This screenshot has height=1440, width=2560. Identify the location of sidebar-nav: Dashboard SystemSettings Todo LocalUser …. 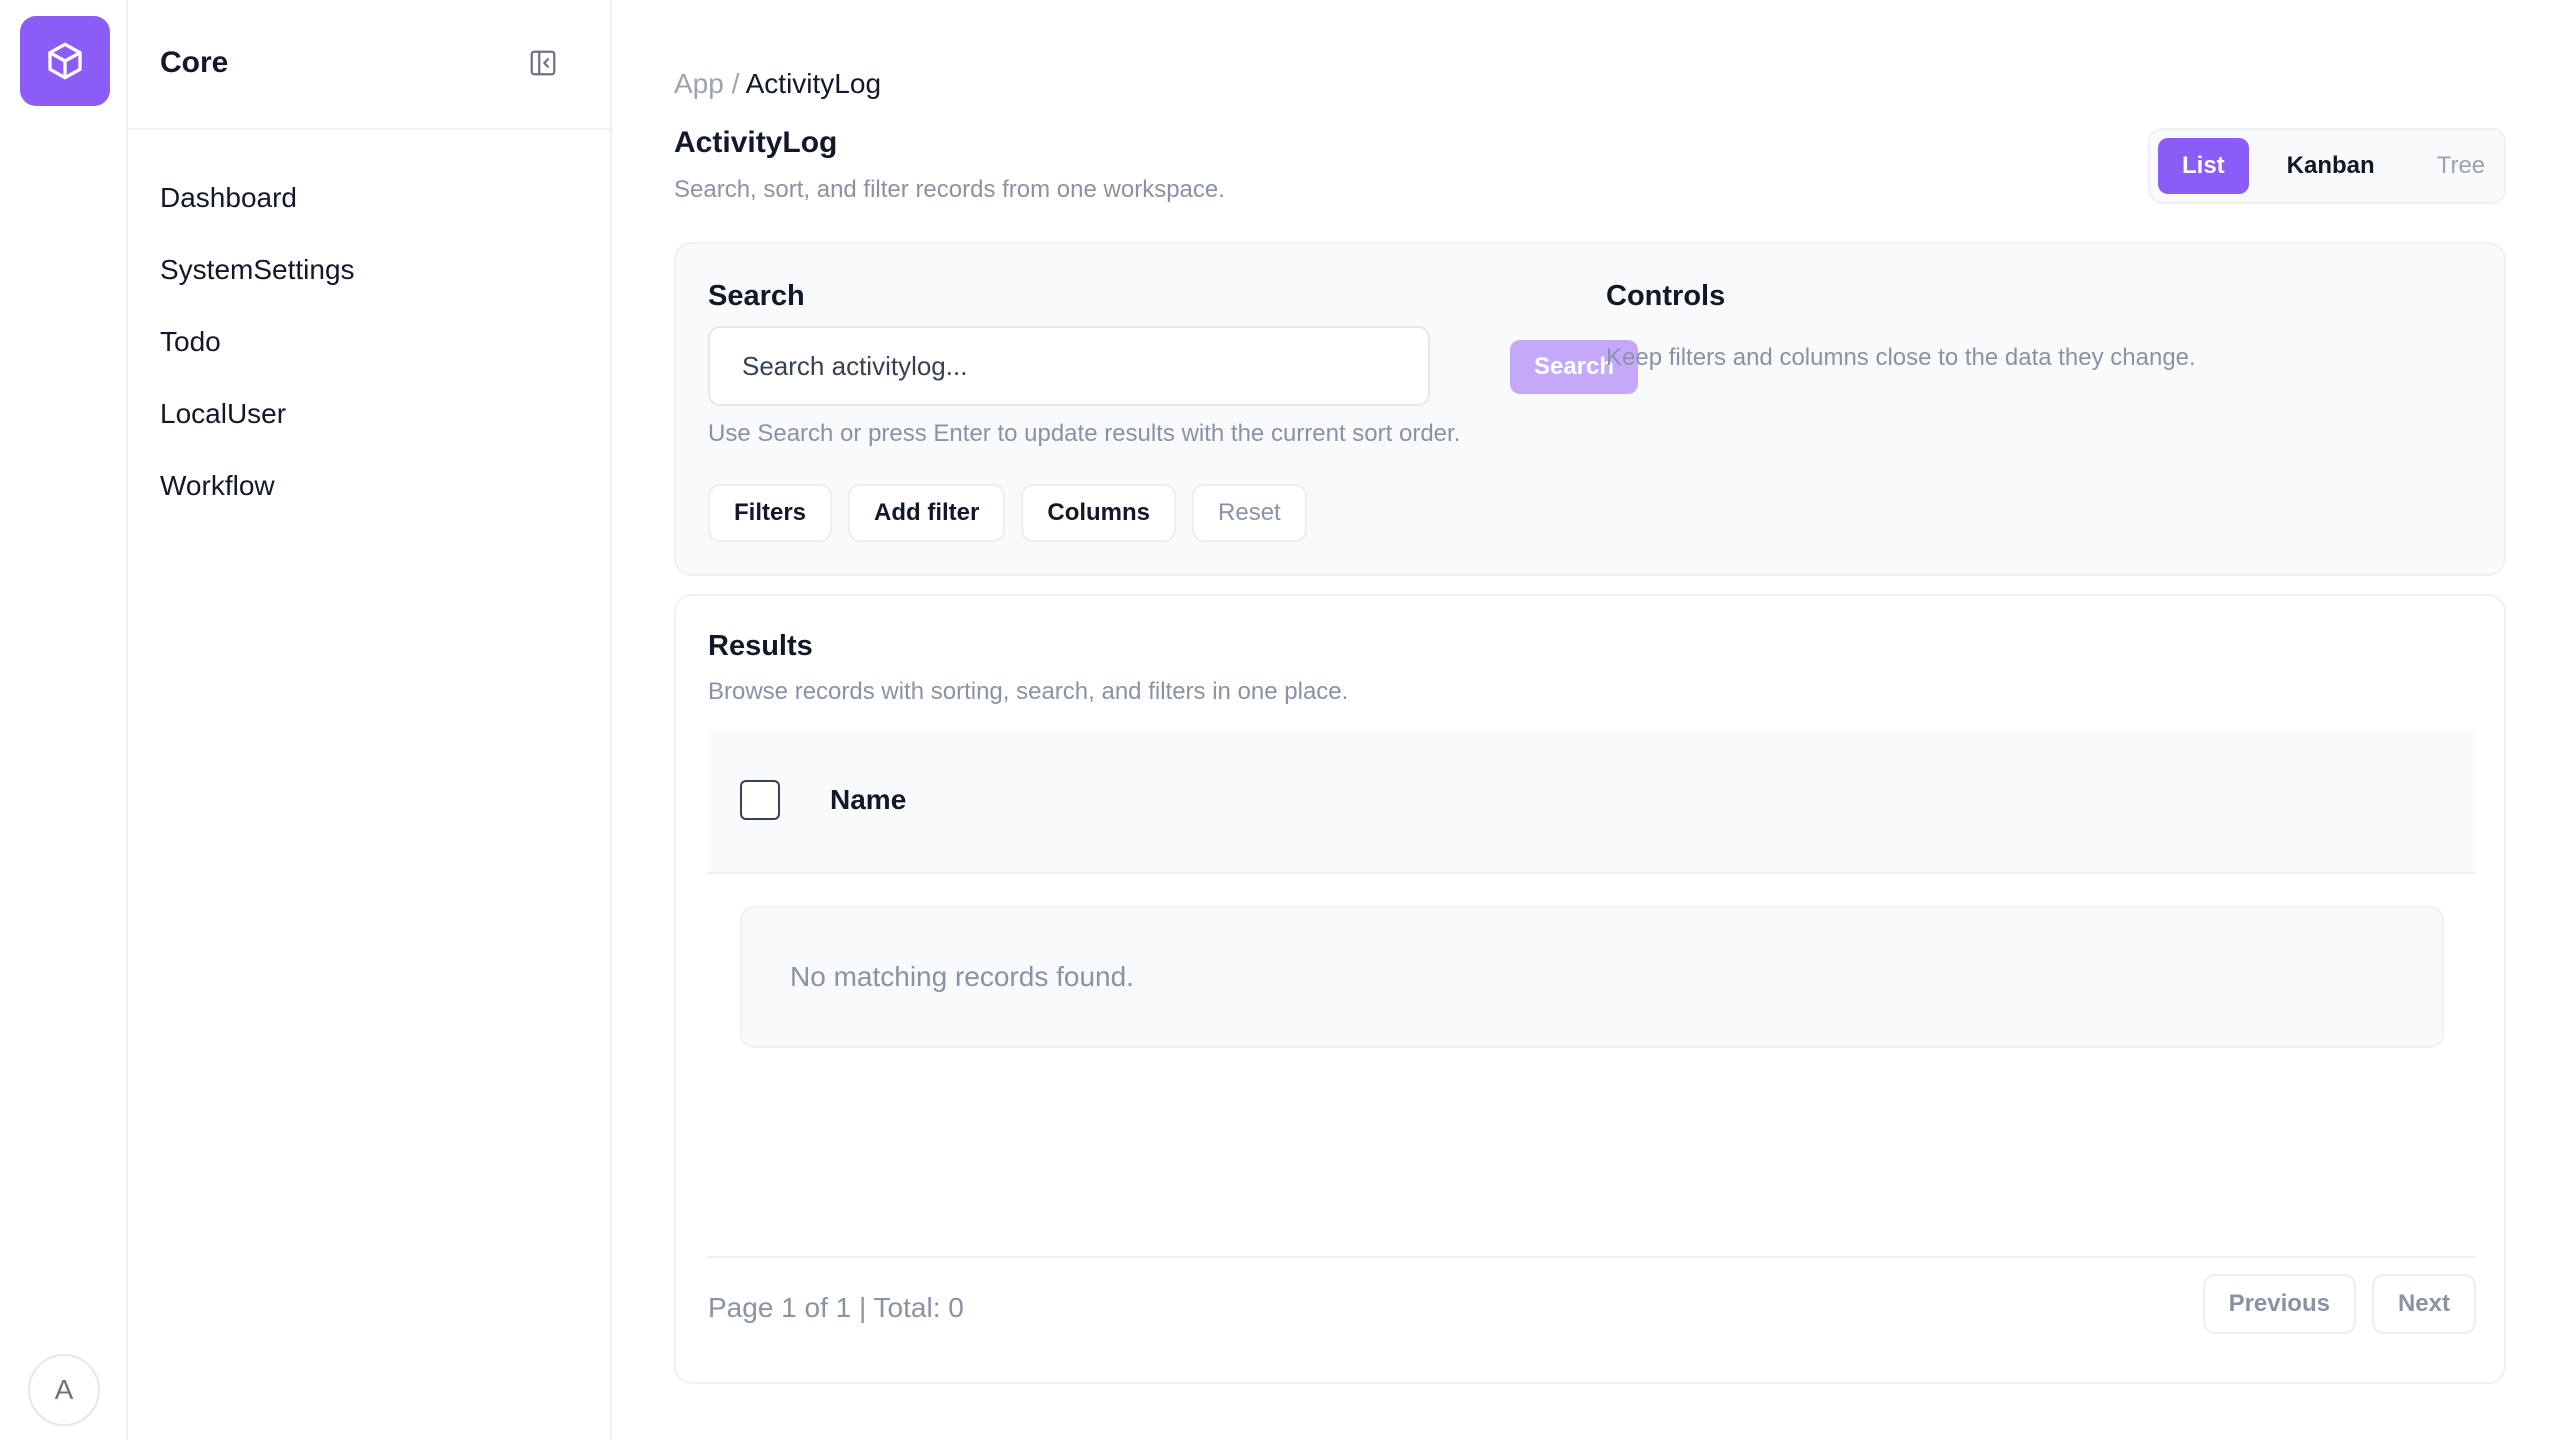
(369, 326).